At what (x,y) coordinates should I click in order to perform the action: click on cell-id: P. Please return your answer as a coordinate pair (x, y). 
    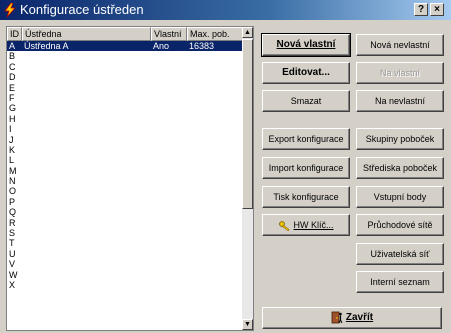
    Looking at the image, I should click on (12, 201).